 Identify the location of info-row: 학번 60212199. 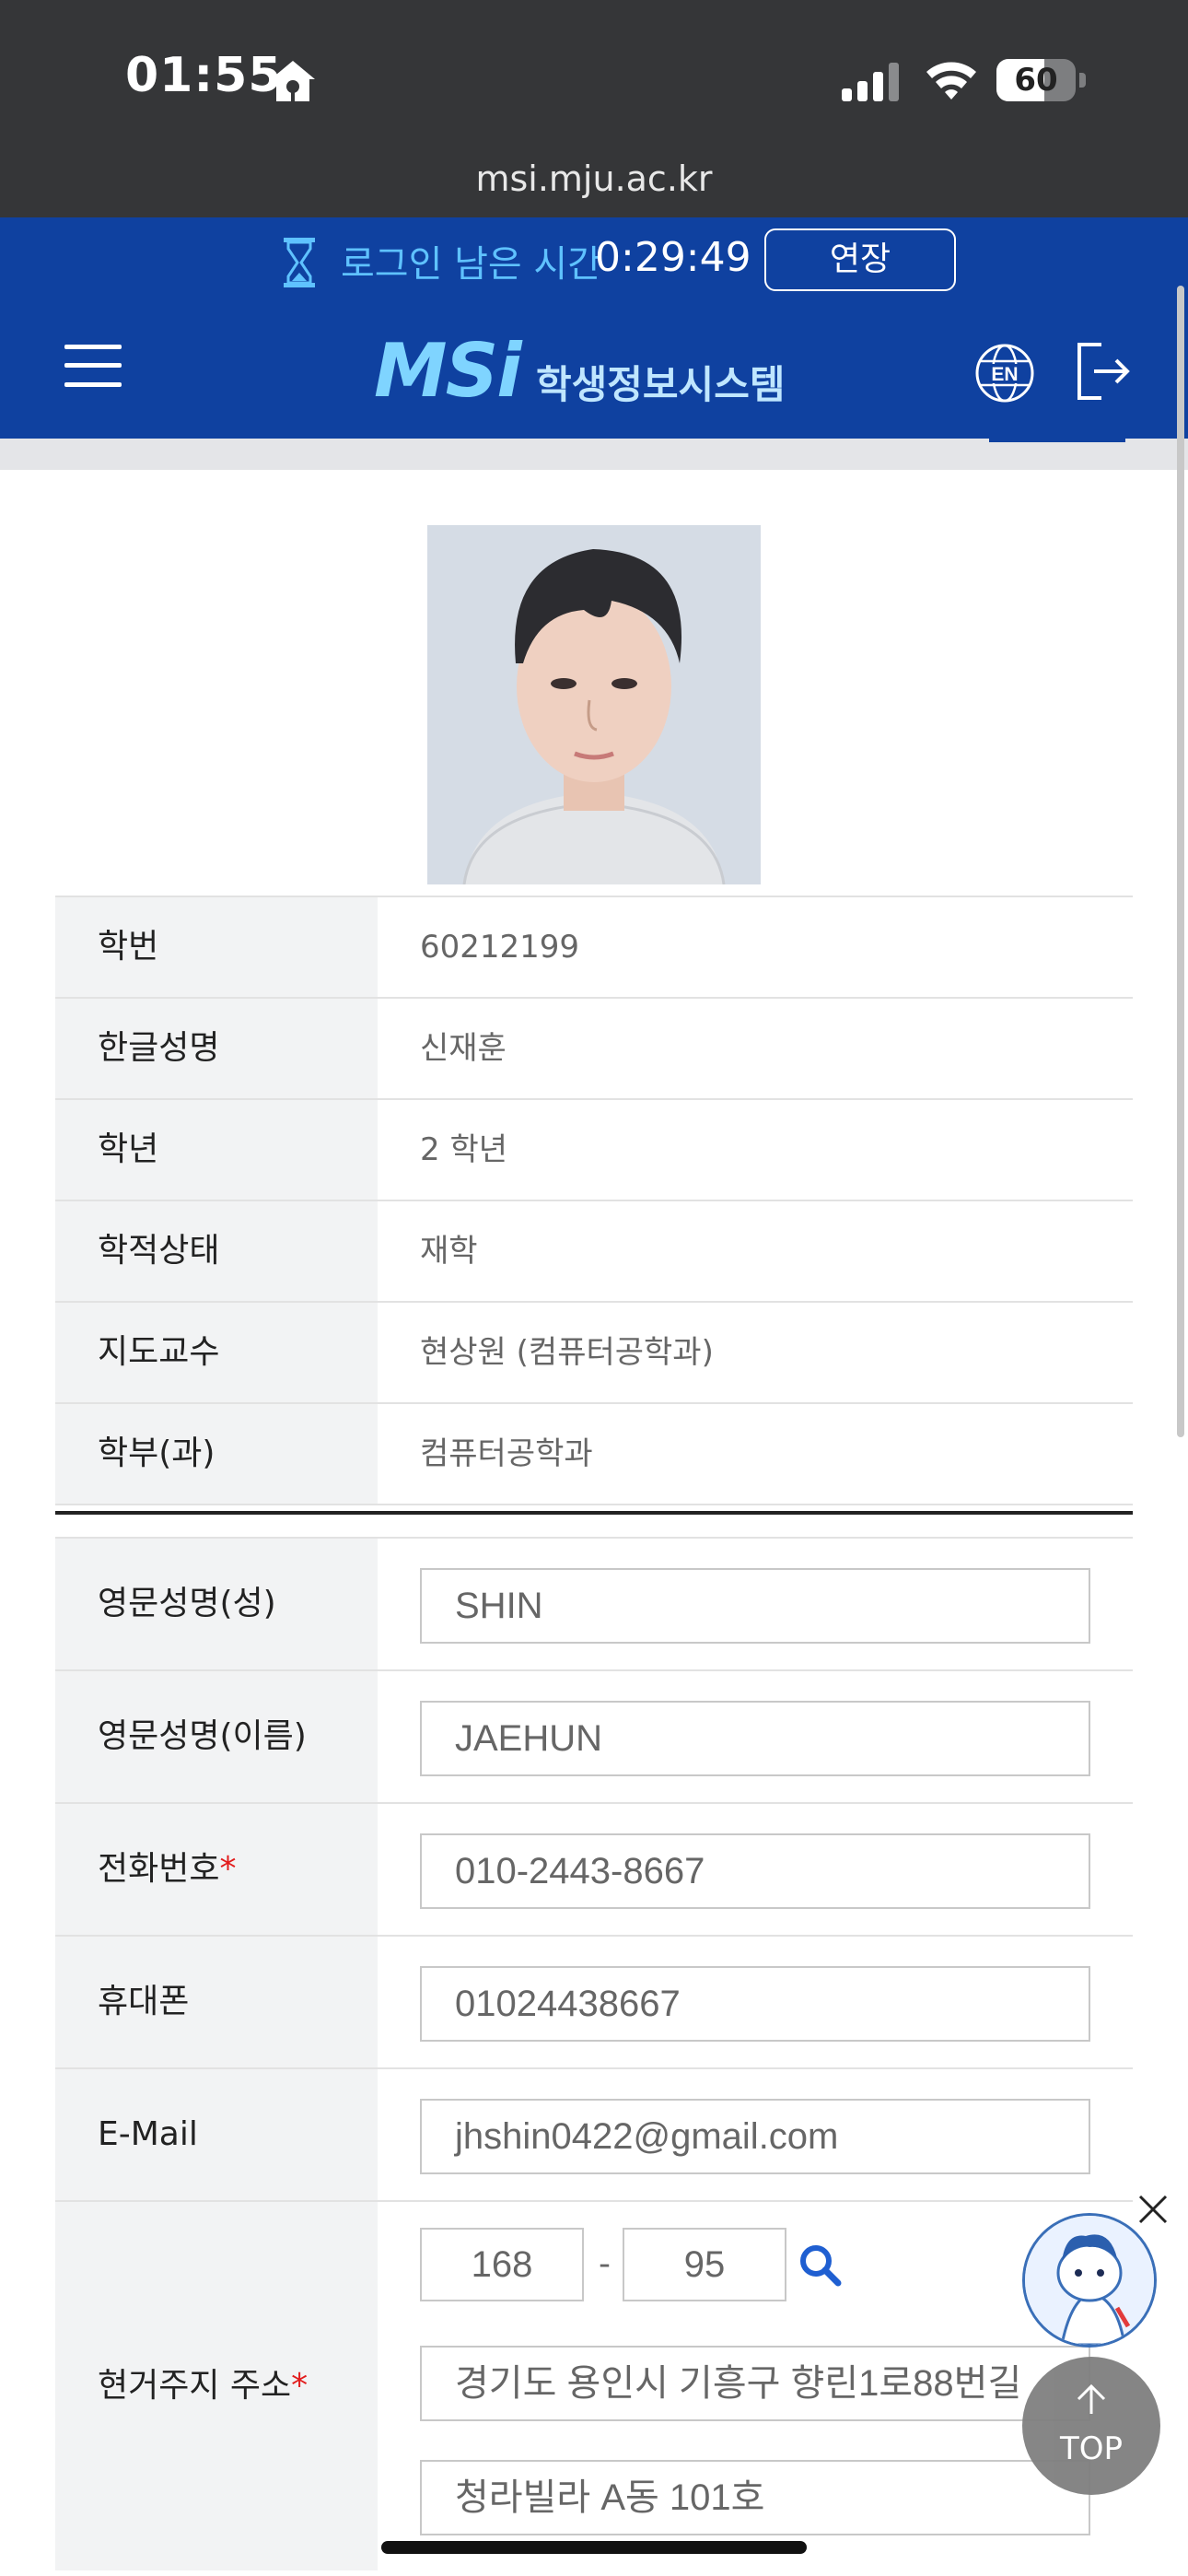
(594, 946).